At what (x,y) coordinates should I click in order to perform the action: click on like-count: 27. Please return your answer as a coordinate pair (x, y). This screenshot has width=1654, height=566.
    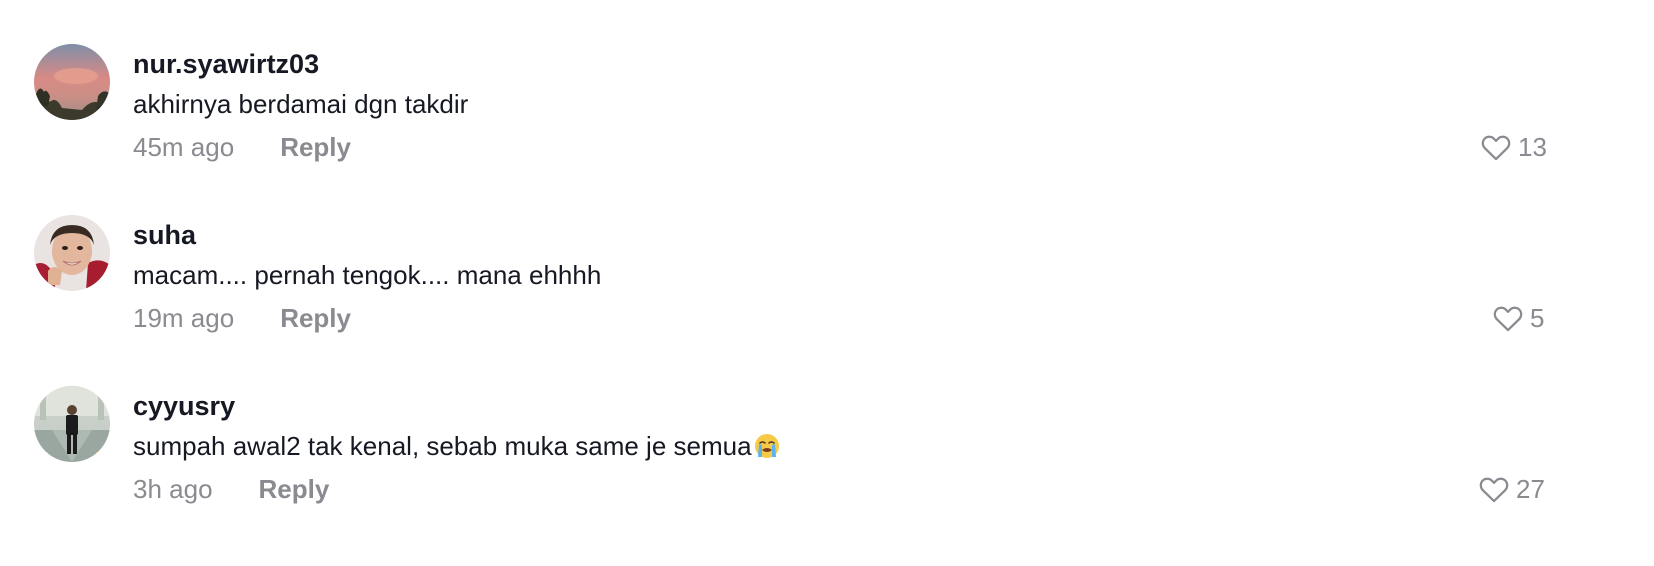
    Looking at the image, I should click on (1530, 489).